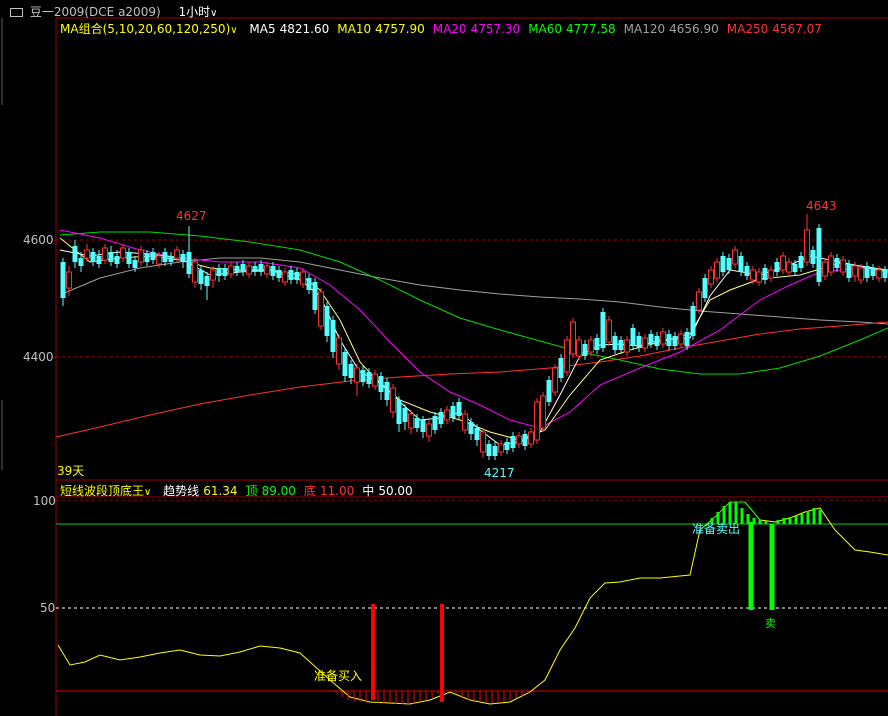 The image size is (888, 716). I want to click on ma-item-name: MA10, so click(354, 29).